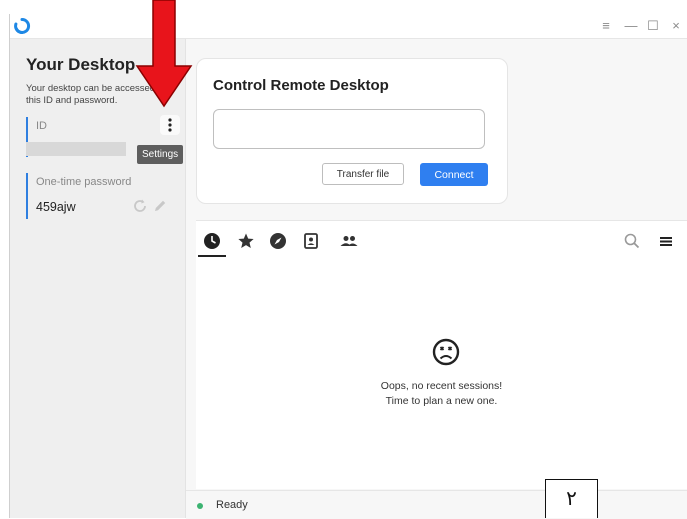 This screenshot has width=687, height=519. What do you see at coordinates (56, 207) in the screenshot?
I see `password-value: 459ajw` at bounding box center [56, 207].